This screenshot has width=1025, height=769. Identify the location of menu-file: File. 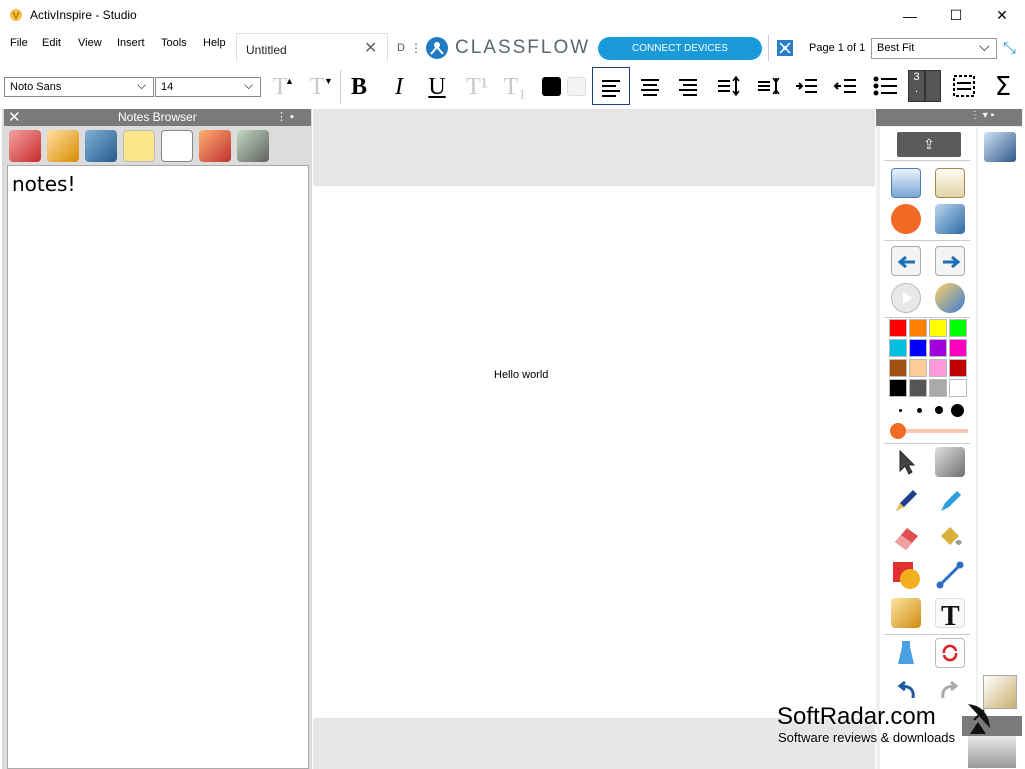
(19, 43).